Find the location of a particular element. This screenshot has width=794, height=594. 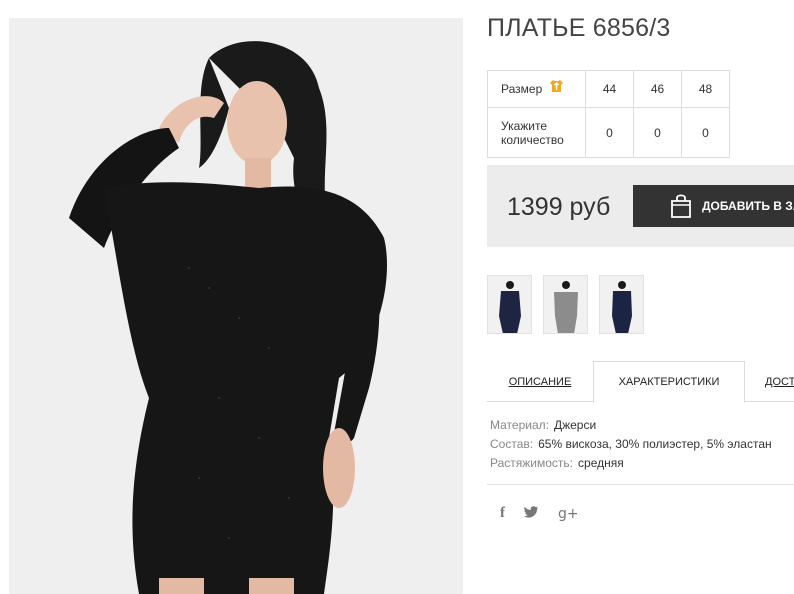

google-plus-icon: g+ is located at coordinates (568, 514).